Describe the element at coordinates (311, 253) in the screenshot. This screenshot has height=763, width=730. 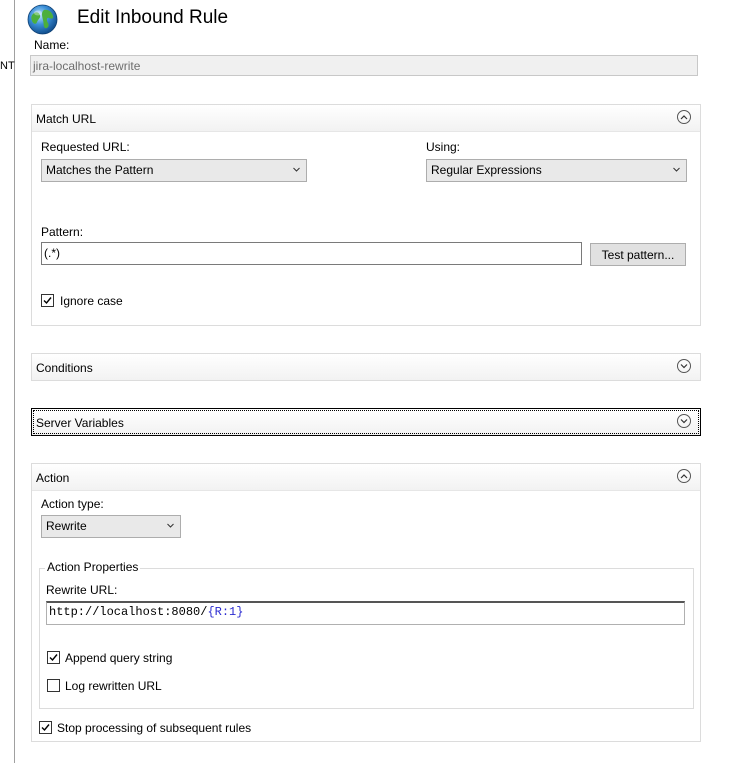
I see `pattern-input: (.*)` at that location.